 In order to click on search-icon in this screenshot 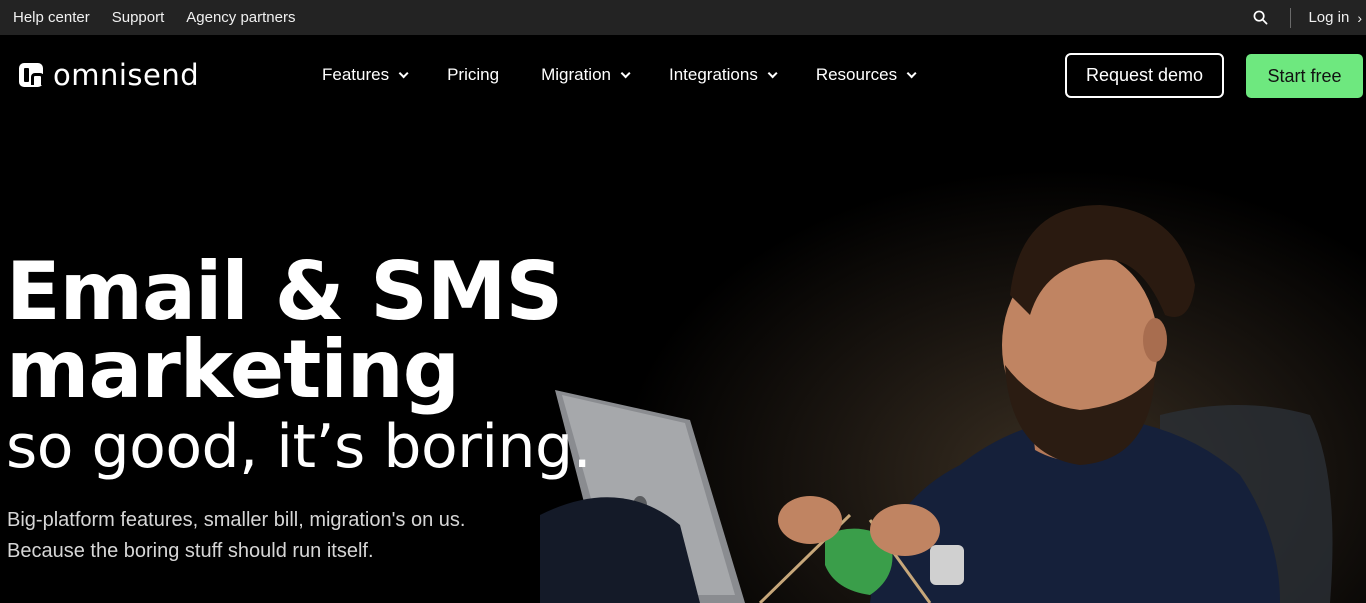, I will do `click(1260, 18)`.